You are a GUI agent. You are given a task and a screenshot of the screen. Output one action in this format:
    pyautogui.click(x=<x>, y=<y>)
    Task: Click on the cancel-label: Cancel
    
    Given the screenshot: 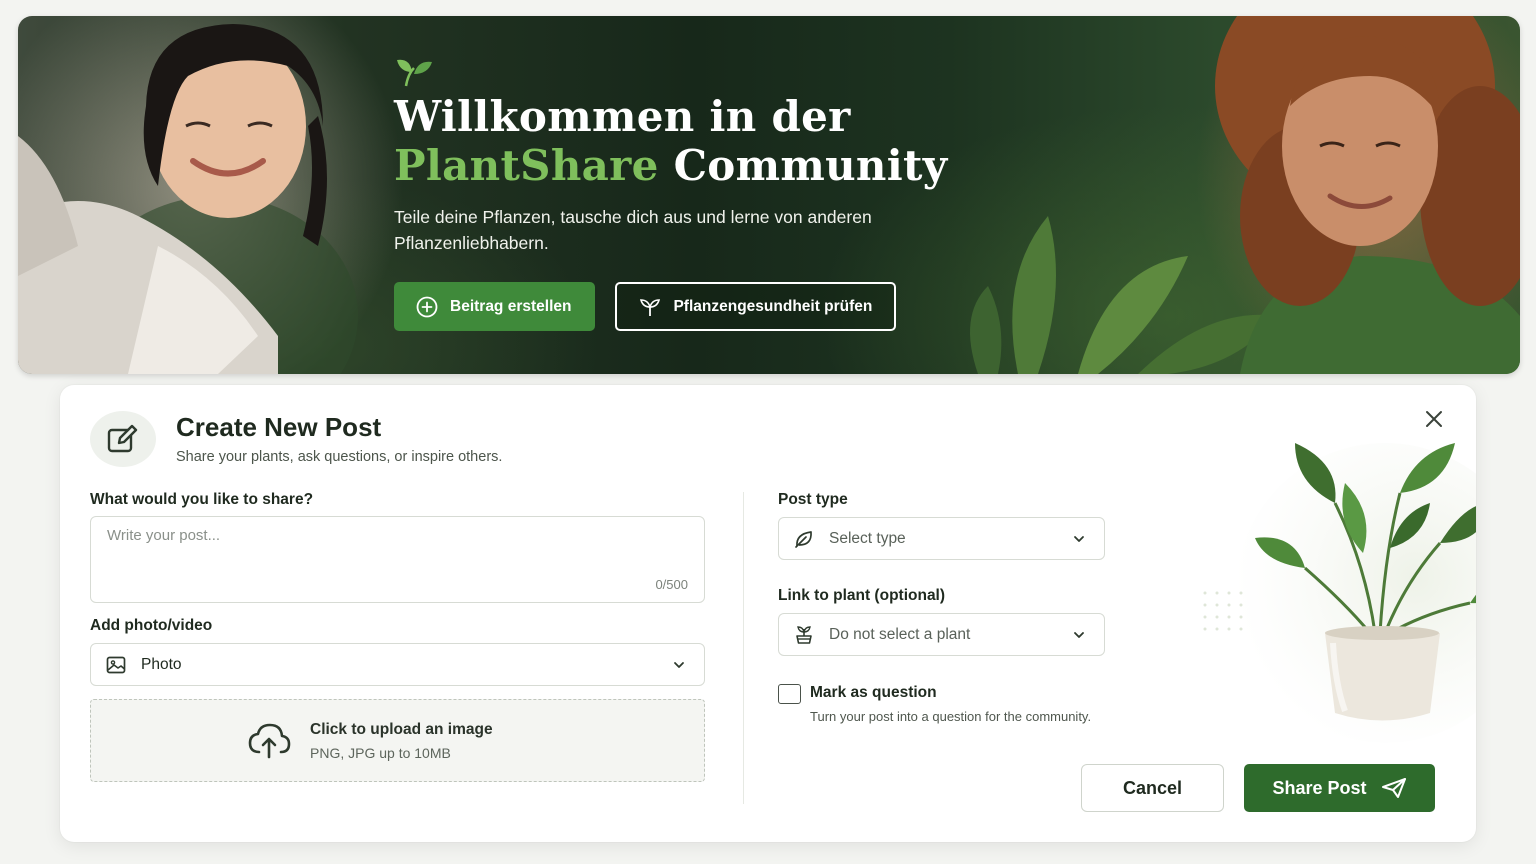 What is the action you would take?
    pyautogui.click(x=1152, y=787)
    